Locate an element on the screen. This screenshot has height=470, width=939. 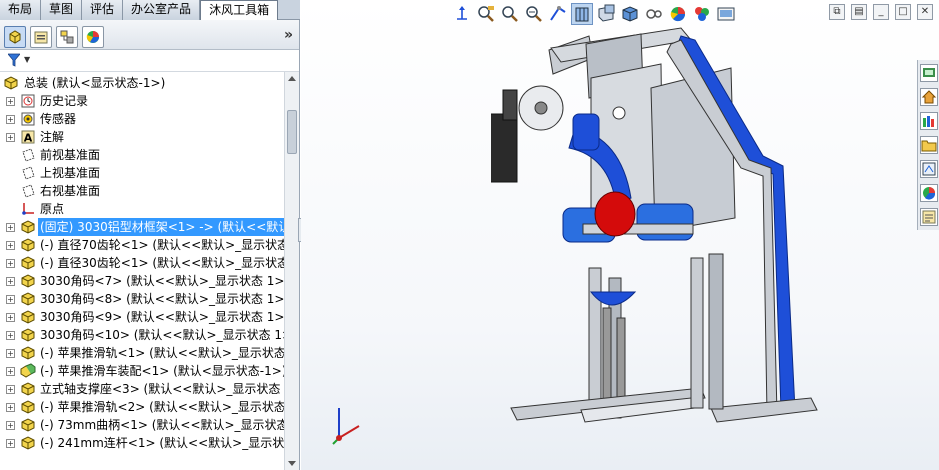
scroll-thumb is located at coordinates (292, 132).